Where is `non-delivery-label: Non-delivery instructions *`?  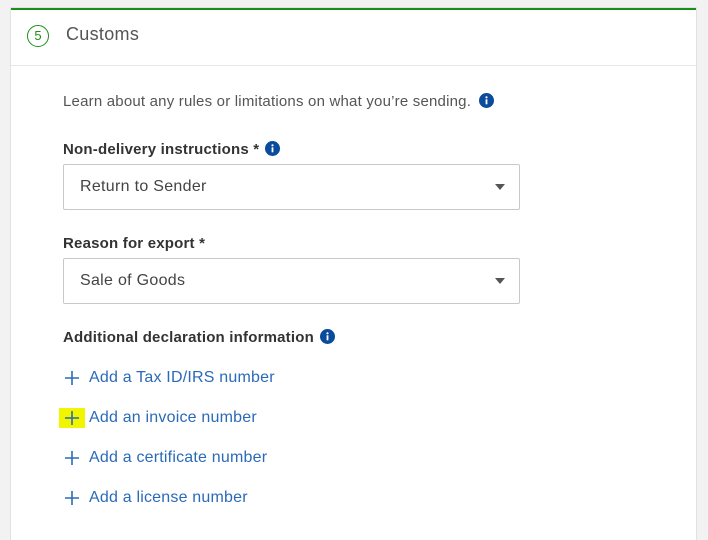 non-delivery-label: Non-delivery instructions * is located at coordinates (172, 149).